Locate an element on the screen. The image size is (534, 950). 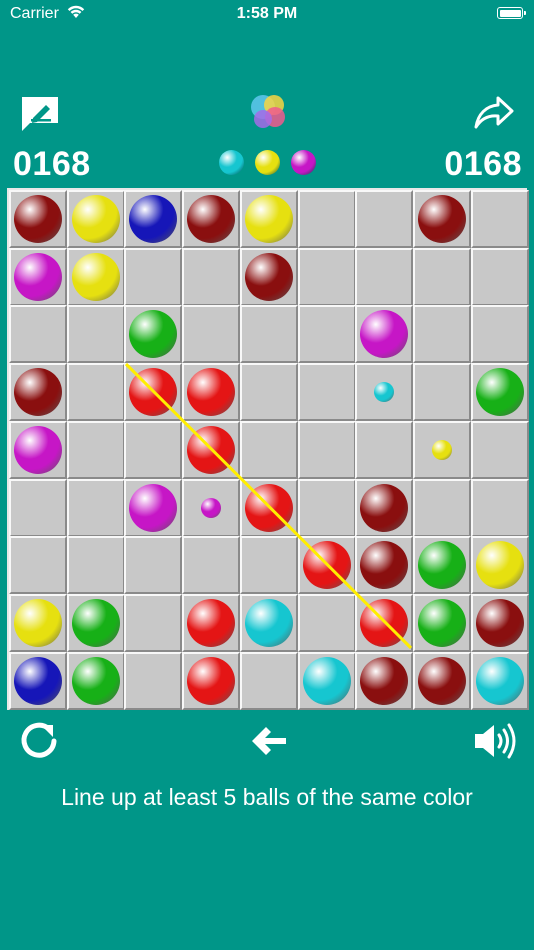
game-center-icon is located at coordinates (268, 112).